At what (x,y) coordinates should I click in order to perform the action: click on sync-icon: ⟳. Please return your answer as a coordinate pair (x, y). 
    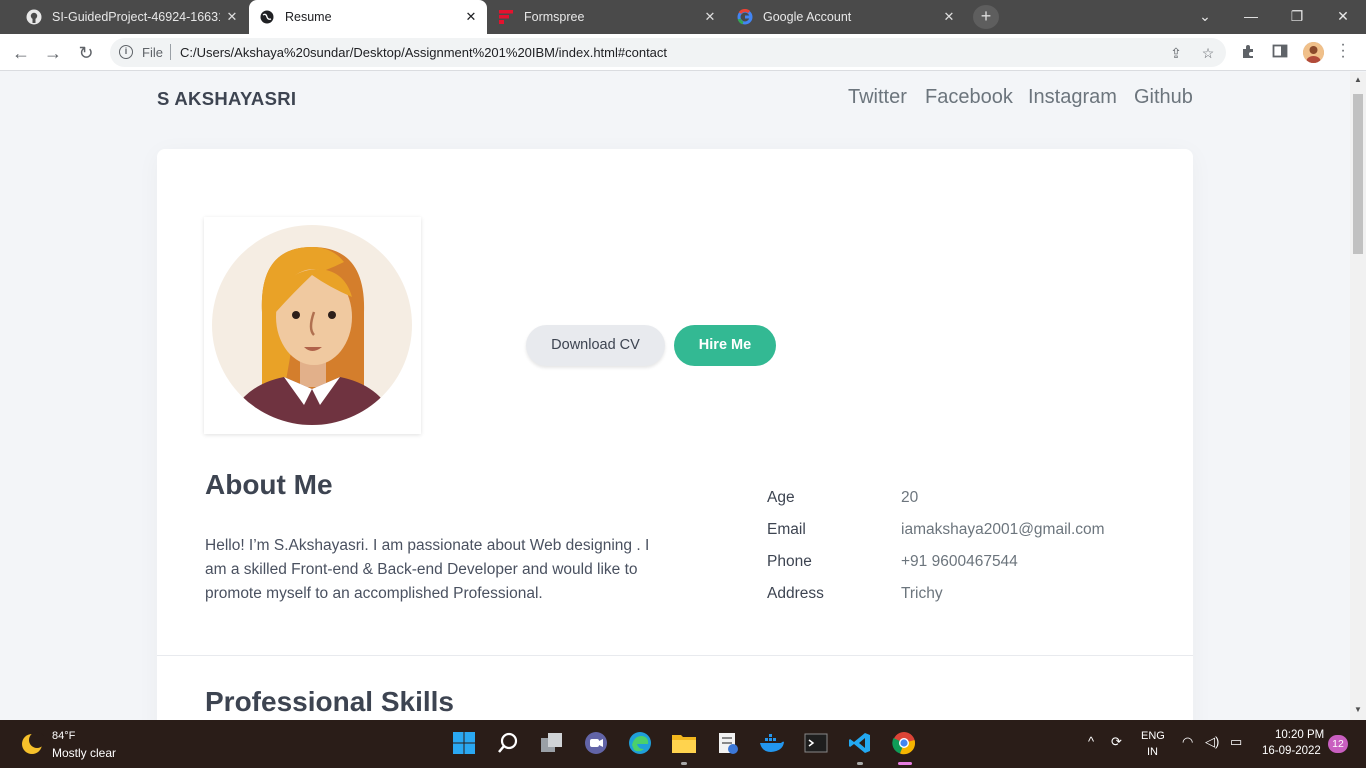
    Looking at the image, I should click on (1116, 742).